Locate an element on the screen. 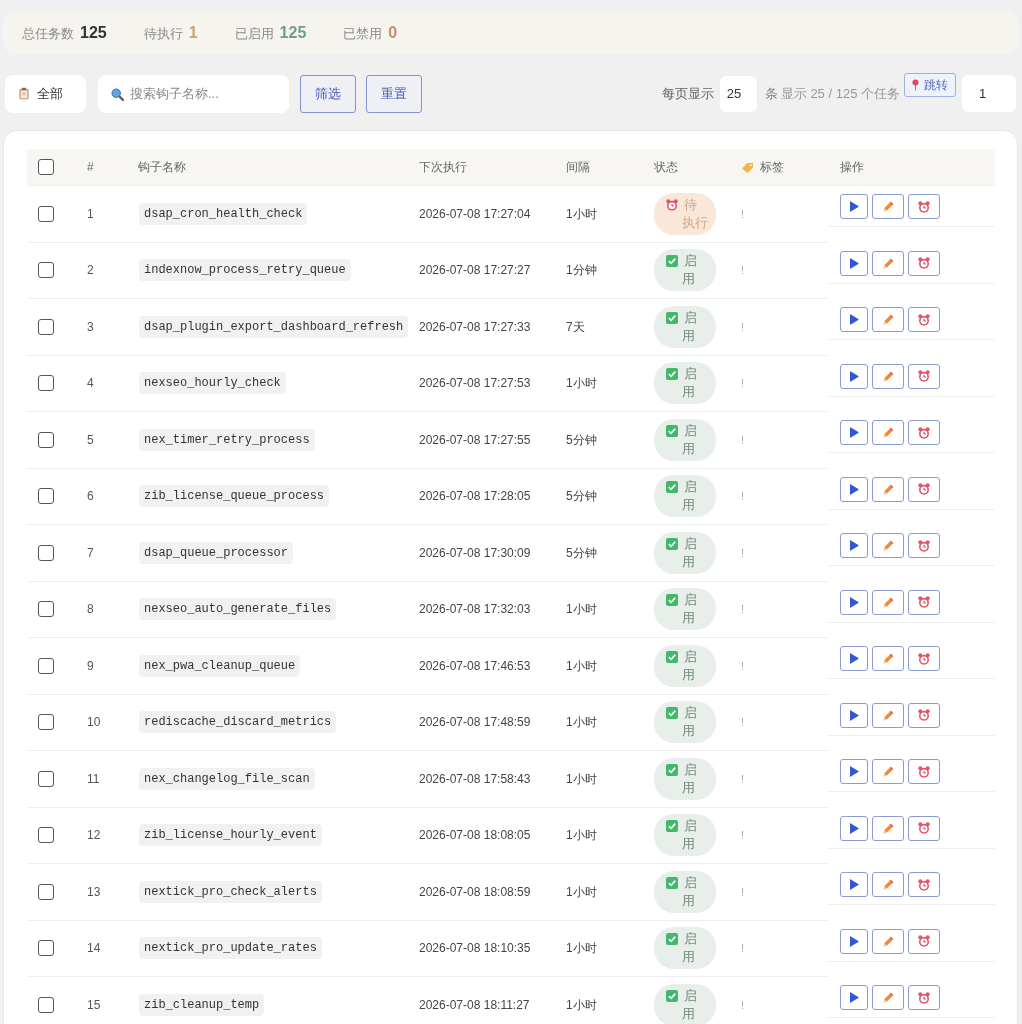 This screenshot has height=1024, width=1022. stat-label: 已禁用 is located at coordinates (363, 34).